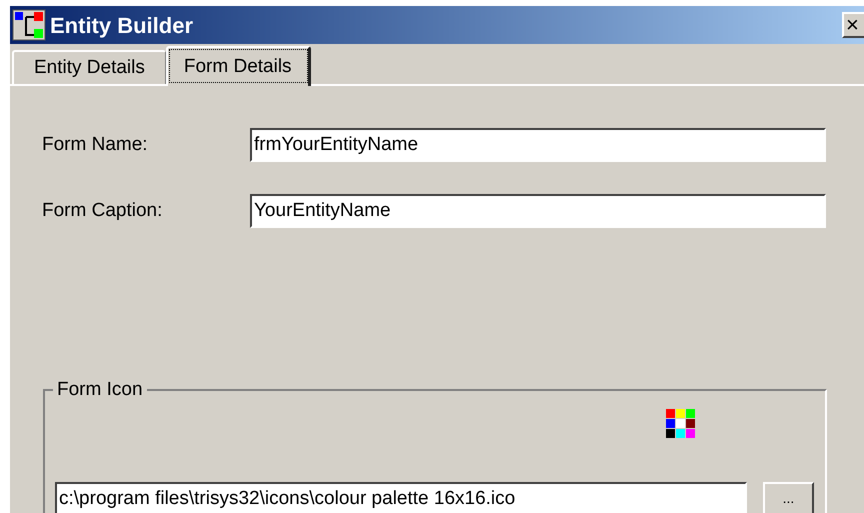  I want to click on group-label: Form Icon, so click(100, 390).